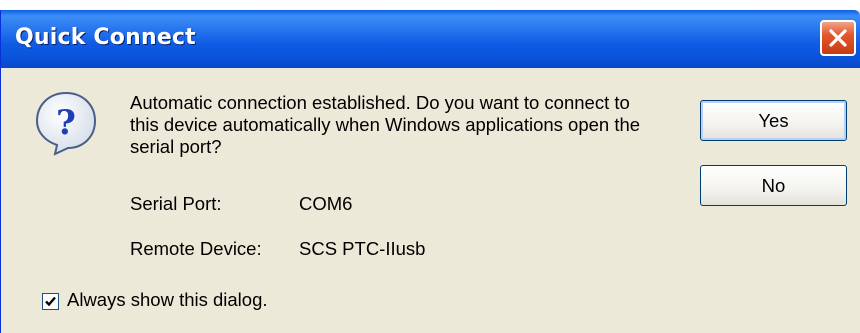 The width and height of the screenshot is (860, 333). Describe the element at coordinates (326, 203) in the screenshot. I see `serial-port-value: COM6` at that location.